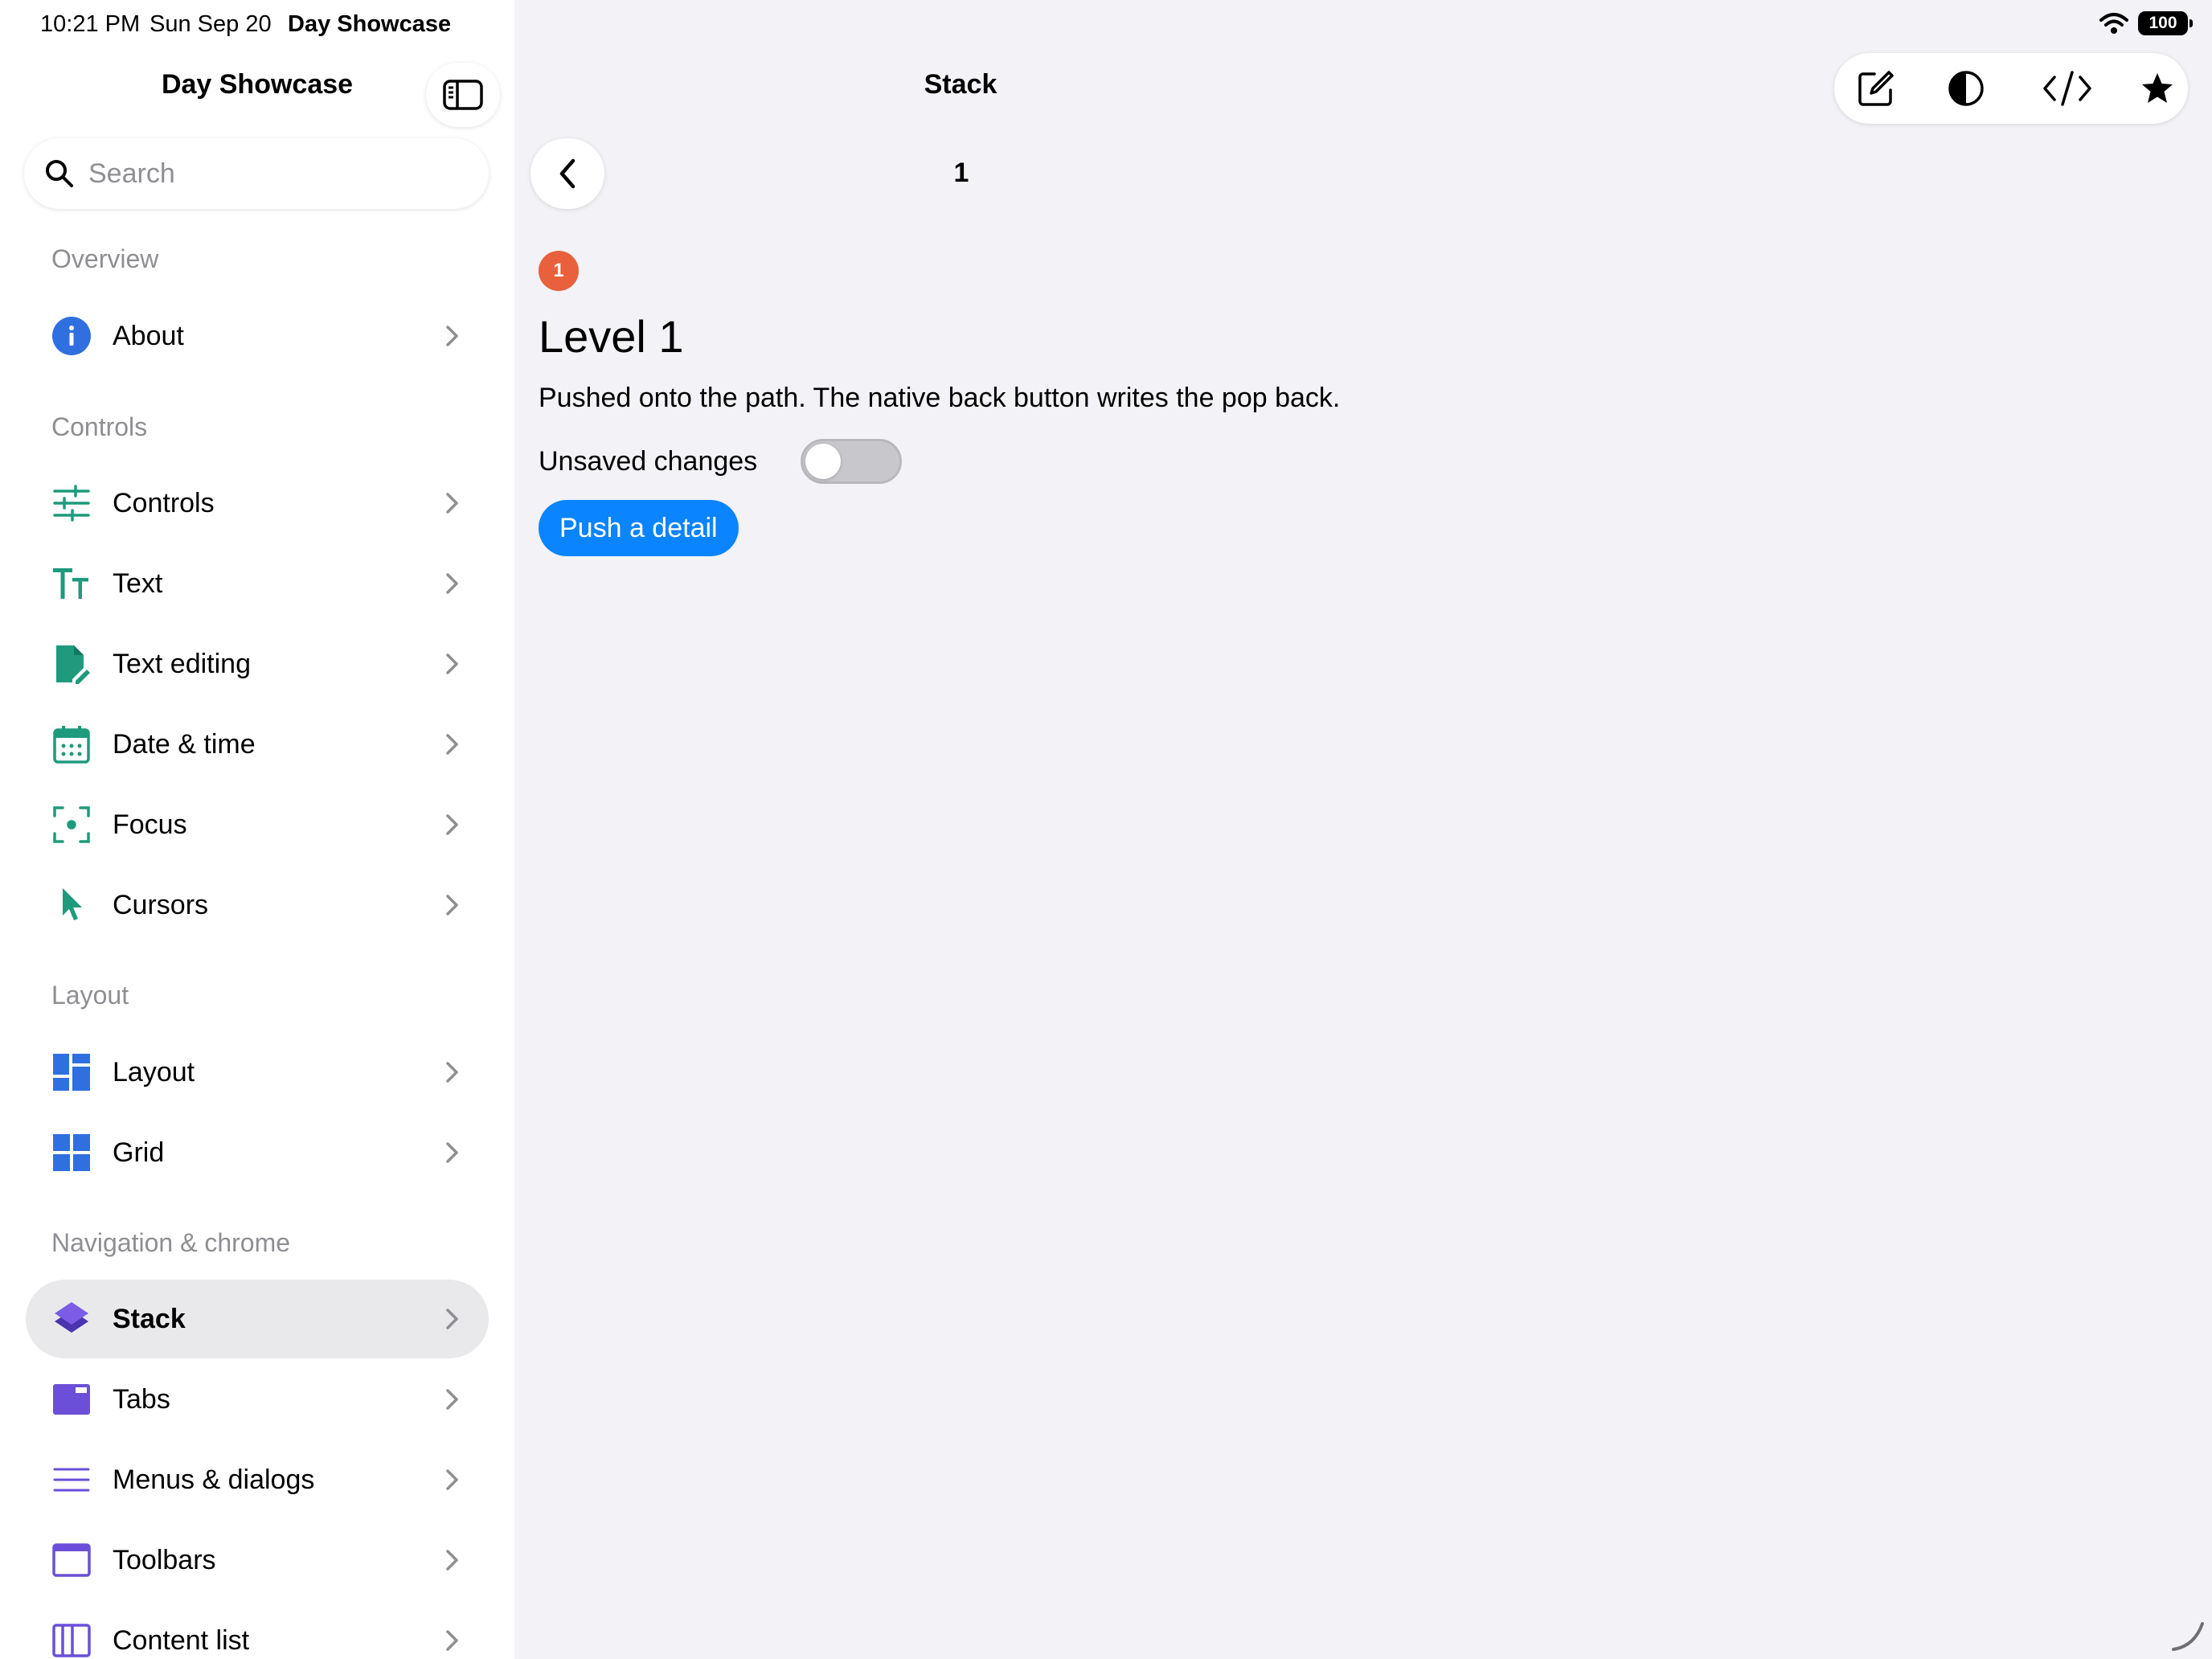 The height and width of the screenshot is (1659, 2212). Describe the element at coordinates (149, 1318) in the screenshot. I see `sidebar-item-label: Stack` at that location.